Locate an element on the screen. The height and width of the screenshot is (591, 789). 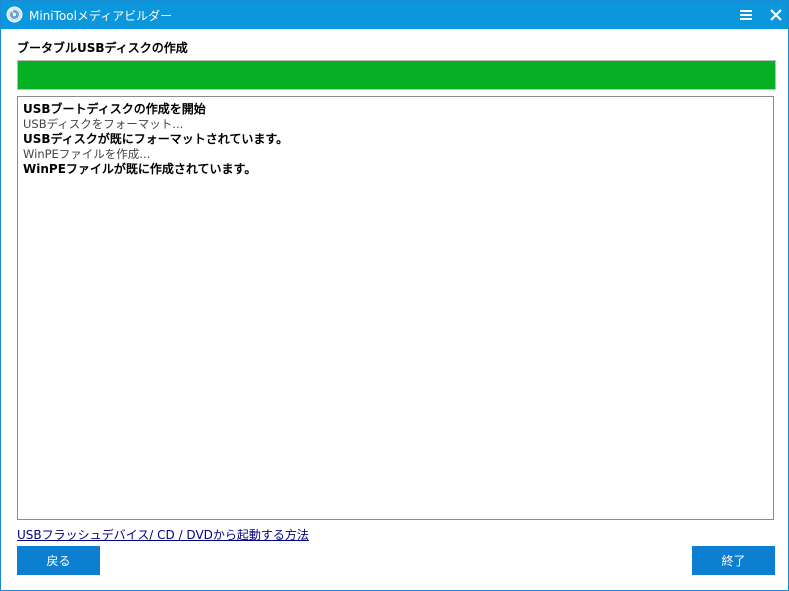
progress-bar is located at coordinates (396, 75).